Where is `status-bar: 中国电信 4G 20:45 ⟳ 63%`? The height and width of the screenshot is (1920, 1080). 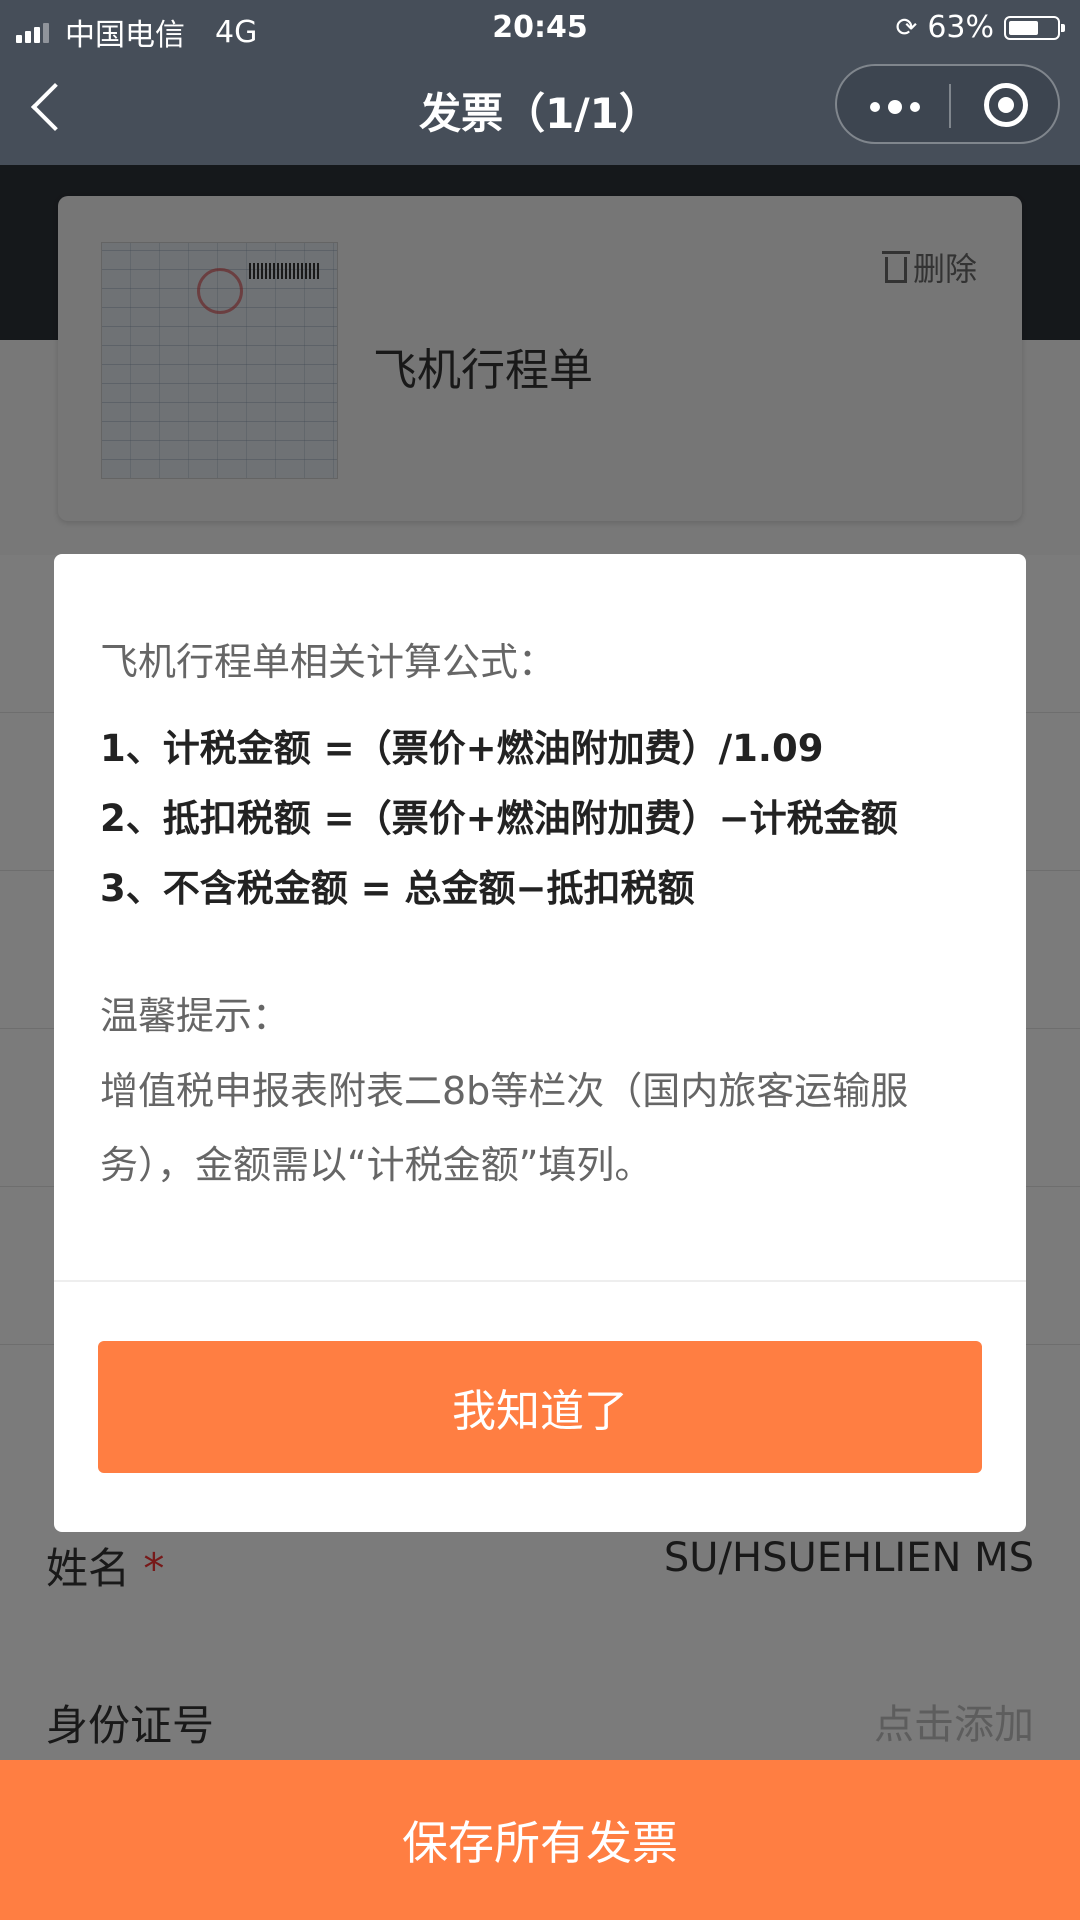 status-bar: 中国电信 4G 20:45 ⟳ 63% is located at coordinates (540, 27).